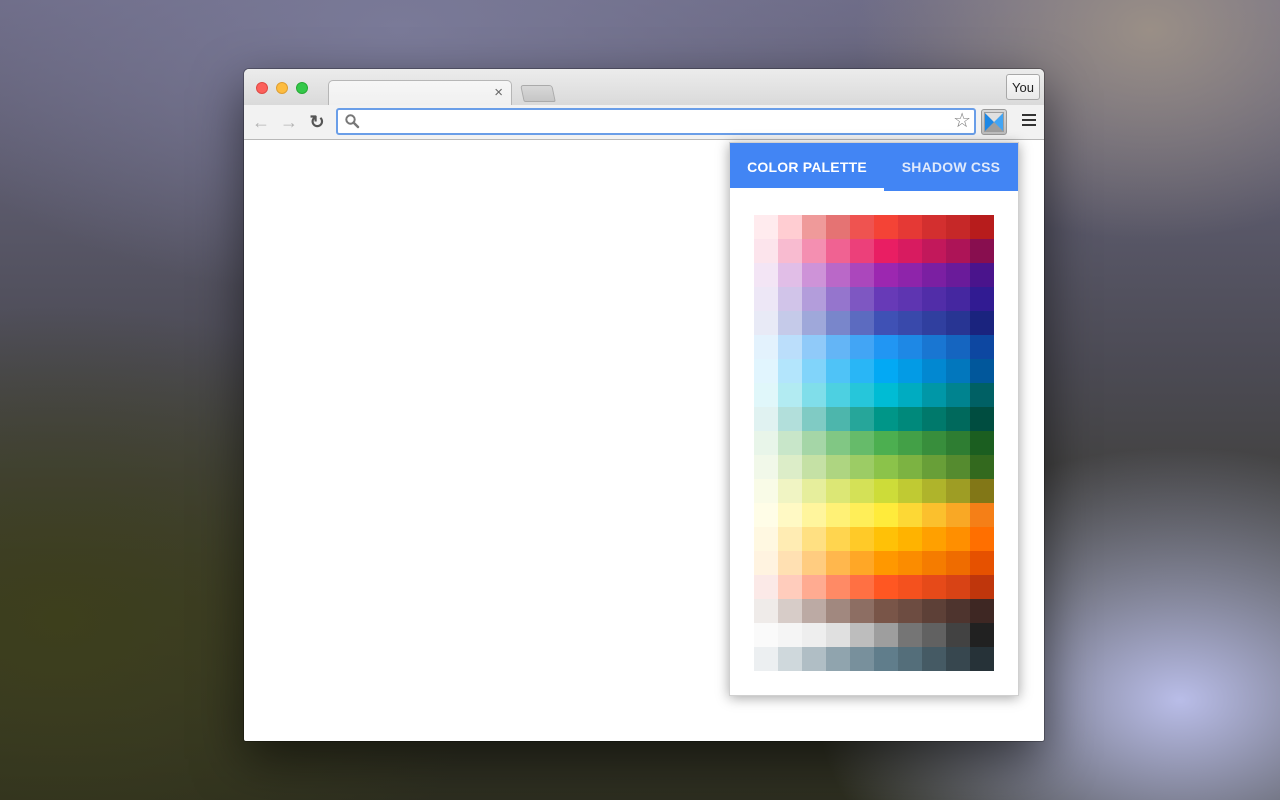  Describe the element at coordinates (289, 122) in the screenshot. I see `forward-icon: →` at that location.